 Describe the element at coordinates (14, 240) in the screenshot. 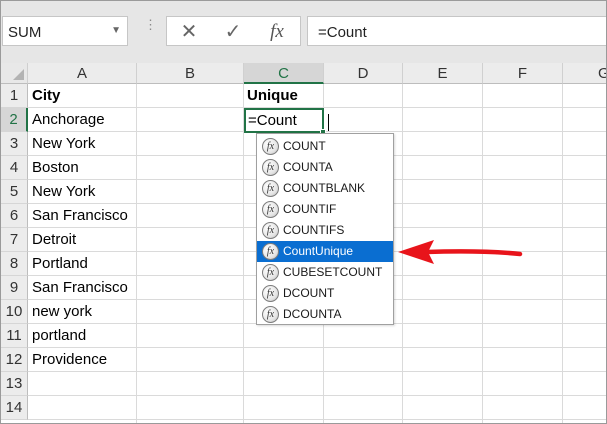

I see `row-header: 7` at that location.